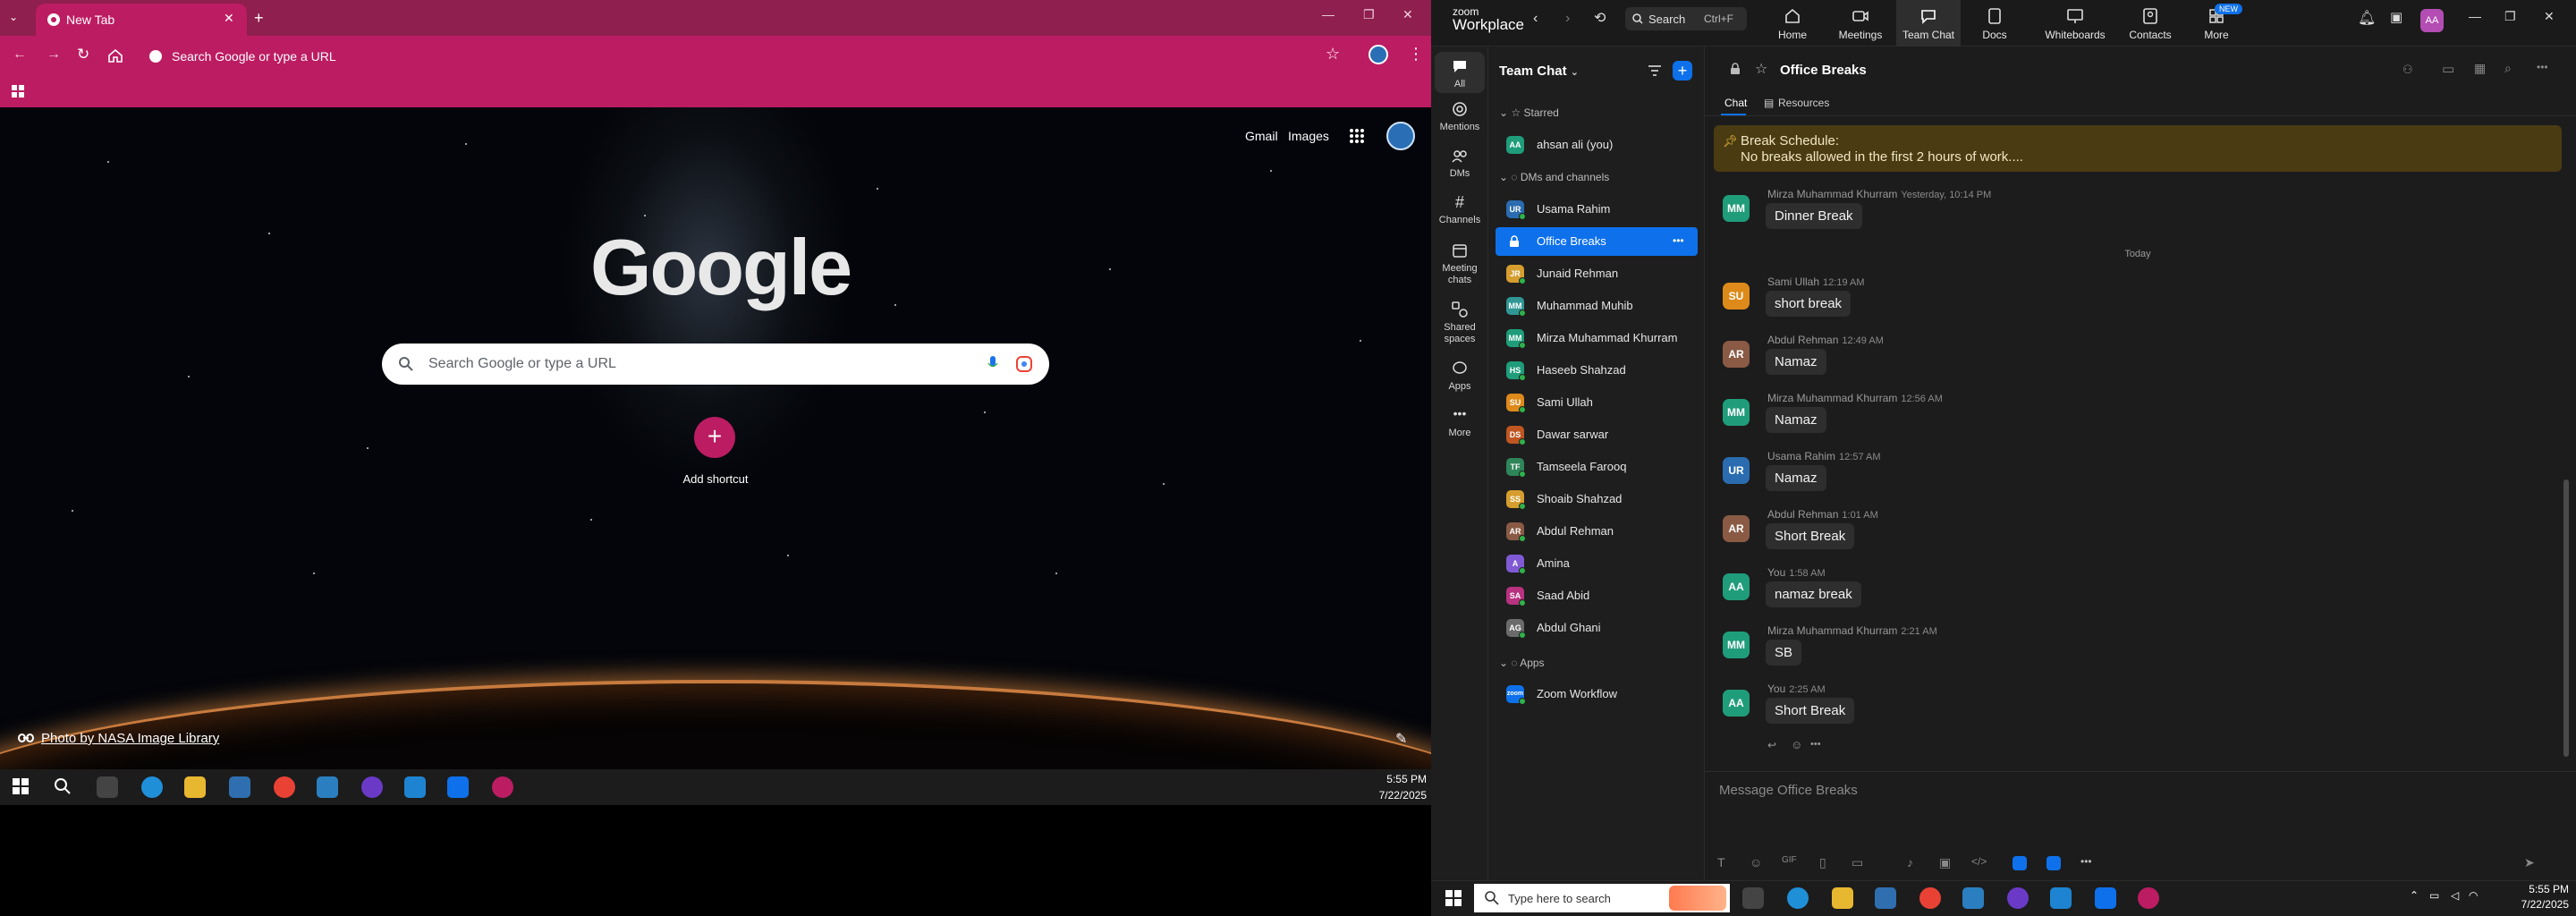 The image size is (2576, 916). I want to click on rail-all: All, so click(1460, 72).